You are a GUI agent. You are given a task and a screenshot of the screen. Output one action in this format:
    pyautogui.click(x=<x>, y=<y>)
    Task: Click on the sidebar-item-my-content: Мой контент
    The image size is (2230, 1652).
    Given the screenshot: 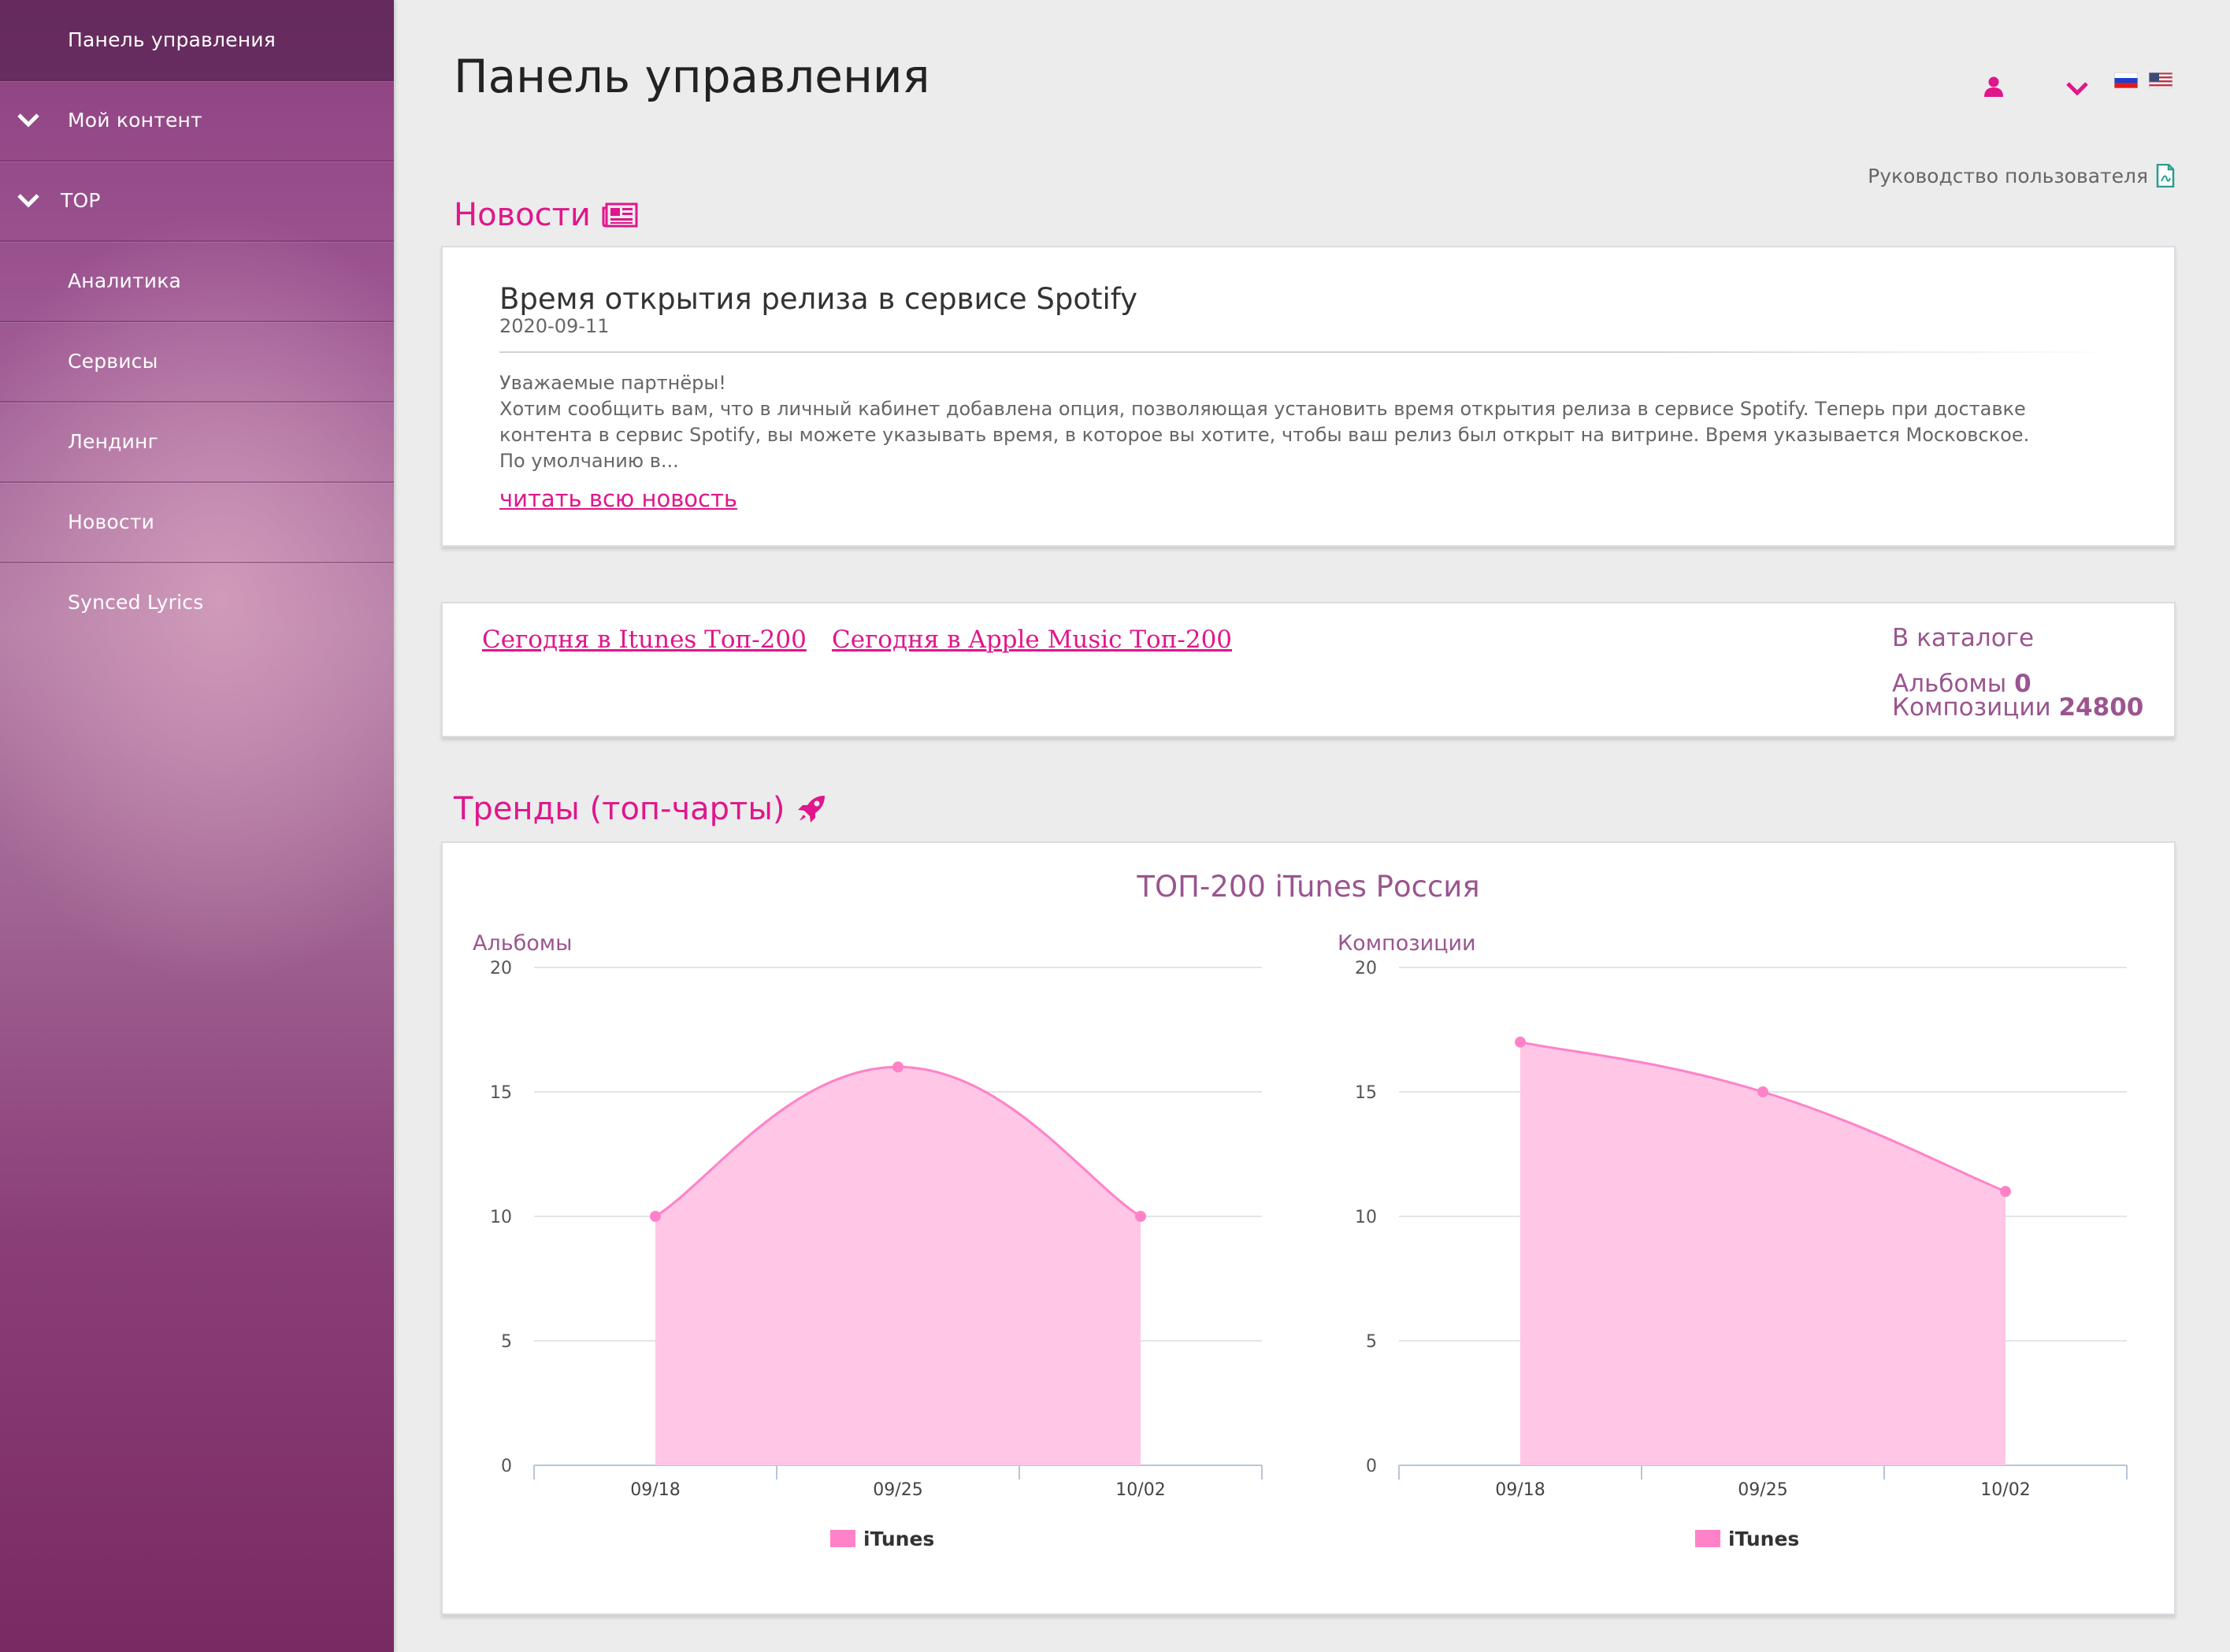 What is the action you would take?
    pyautogui.click(x=197, y=120)
    